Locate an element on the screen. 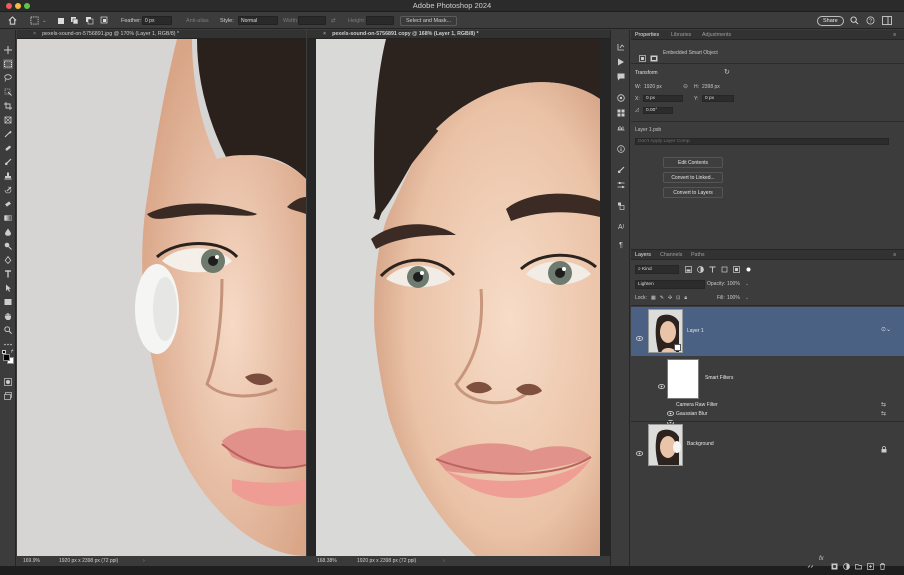 The width and height of the screenshot is (904, 575). layer-row-layer-1: Layer 1 ⊙⌄ is located at coordinates (767, 331).